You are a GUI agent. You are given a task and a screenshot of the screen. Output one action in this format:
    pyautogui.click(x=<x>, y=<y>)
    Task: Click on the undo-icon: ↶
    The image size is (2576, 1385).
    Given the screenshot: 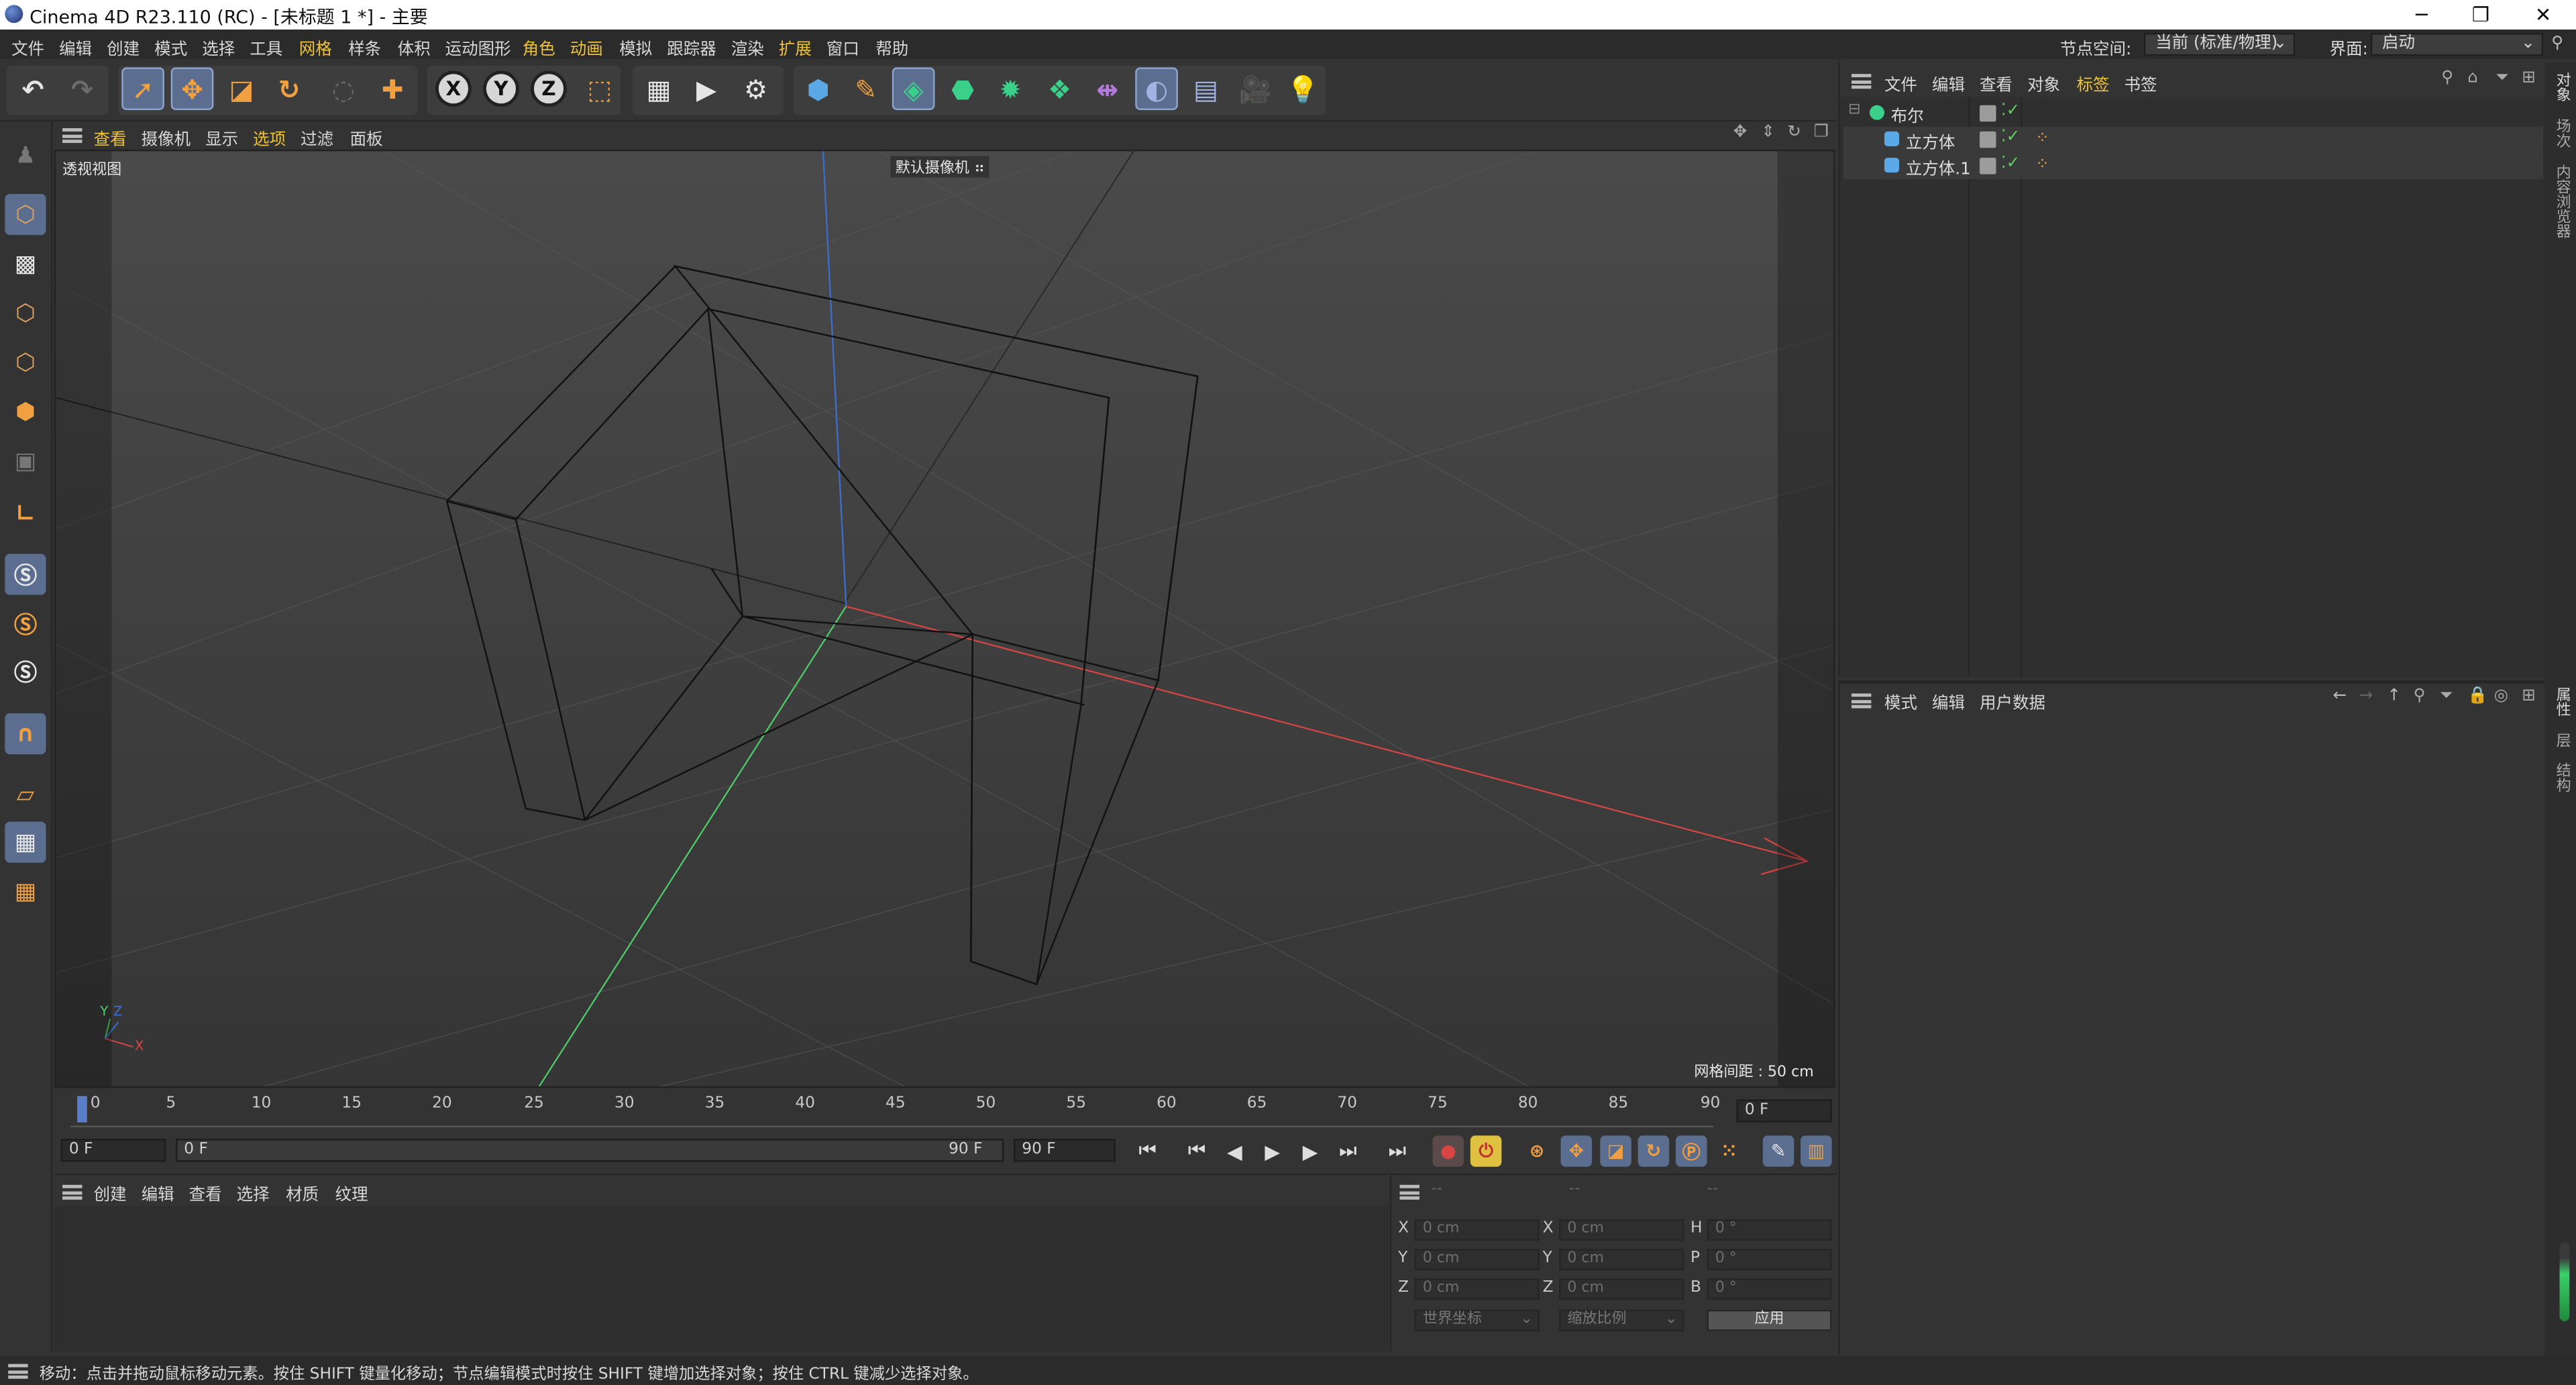 What is the action you would take?
    pyautogui.click(x=32, y=88)
    